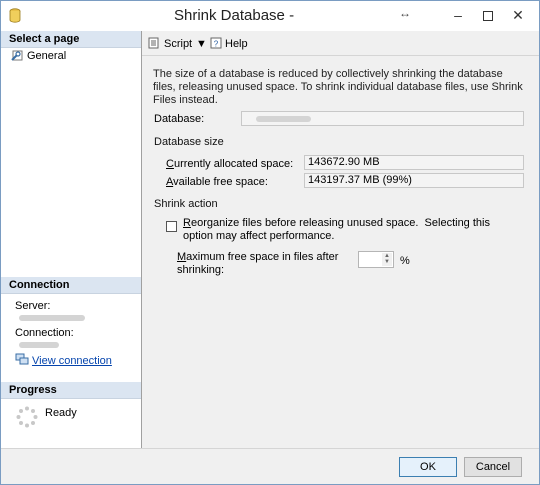 This screenshot has width=540, height=485. I want to click on free-space-label: Available free space:, so click(217, 182).